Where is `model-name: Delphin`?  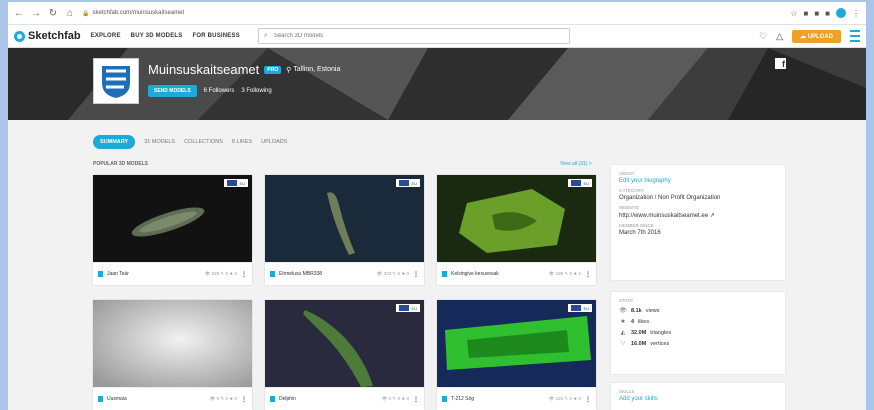 model-name: Delphin is located at coordinates (328, 399).